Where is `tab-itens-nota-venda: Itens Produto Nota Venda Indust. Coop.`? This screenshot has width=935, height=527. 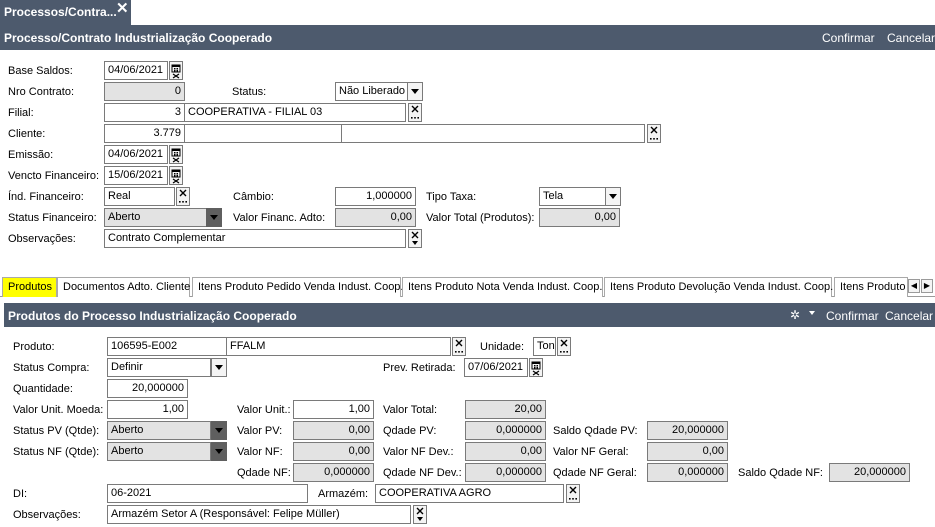
tab-itens-nota-venda: Itens Produto Nota Venda Indust. Coop. is located at coordinates (502, 287).